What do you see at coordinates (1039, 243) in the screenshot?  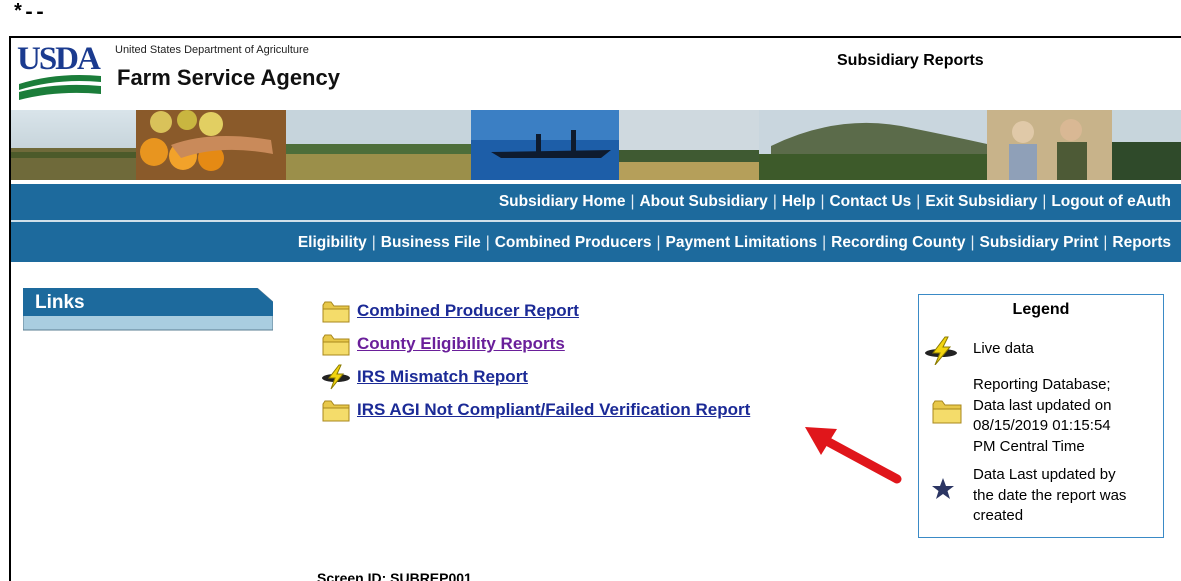 I see `nav-subsidiary-print: Subsidiary Print` at bounding box center [1039, 243].